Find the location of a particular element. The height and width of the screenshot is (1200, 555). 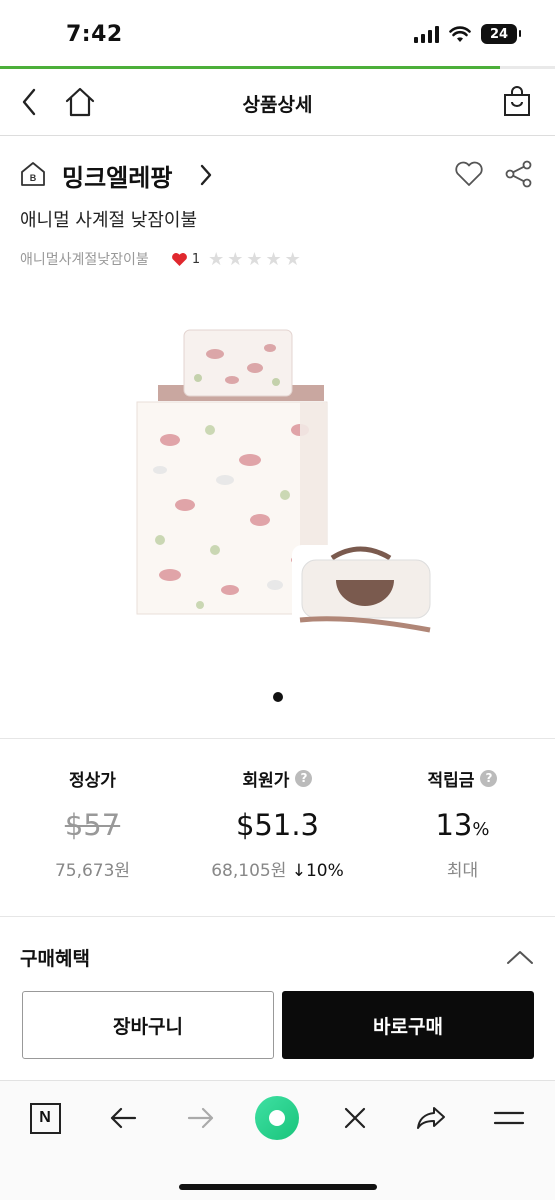

page-load-progress is located at coordinates (277, 67).